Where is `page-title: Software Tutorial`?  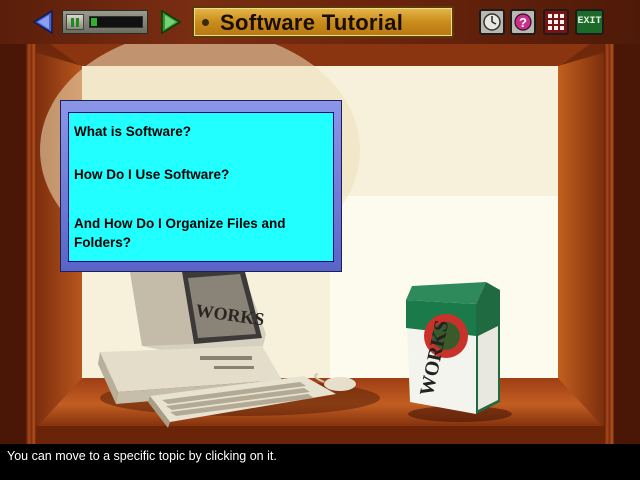 page-title: Software Tutorial is located at coordinates (312, 22).